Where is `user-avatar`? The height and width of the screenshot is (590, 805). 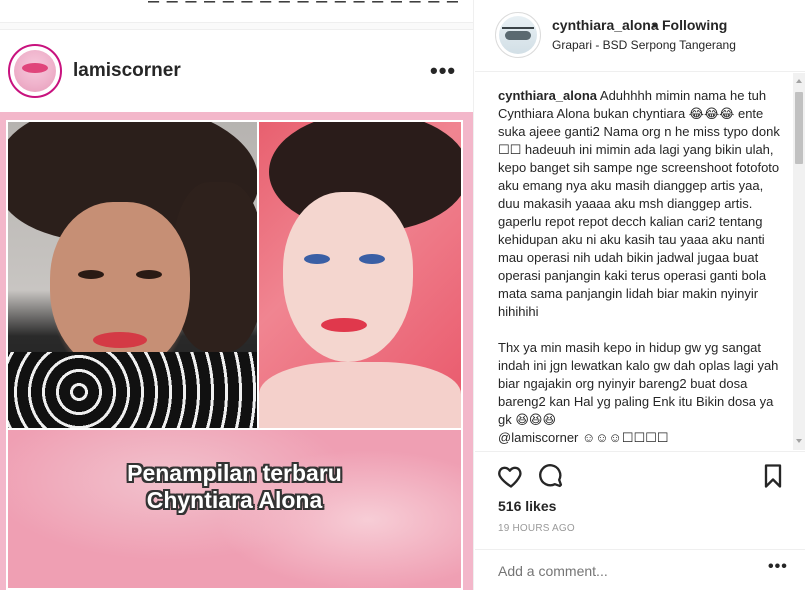
user-avatar is located at coordinates (518, 35).